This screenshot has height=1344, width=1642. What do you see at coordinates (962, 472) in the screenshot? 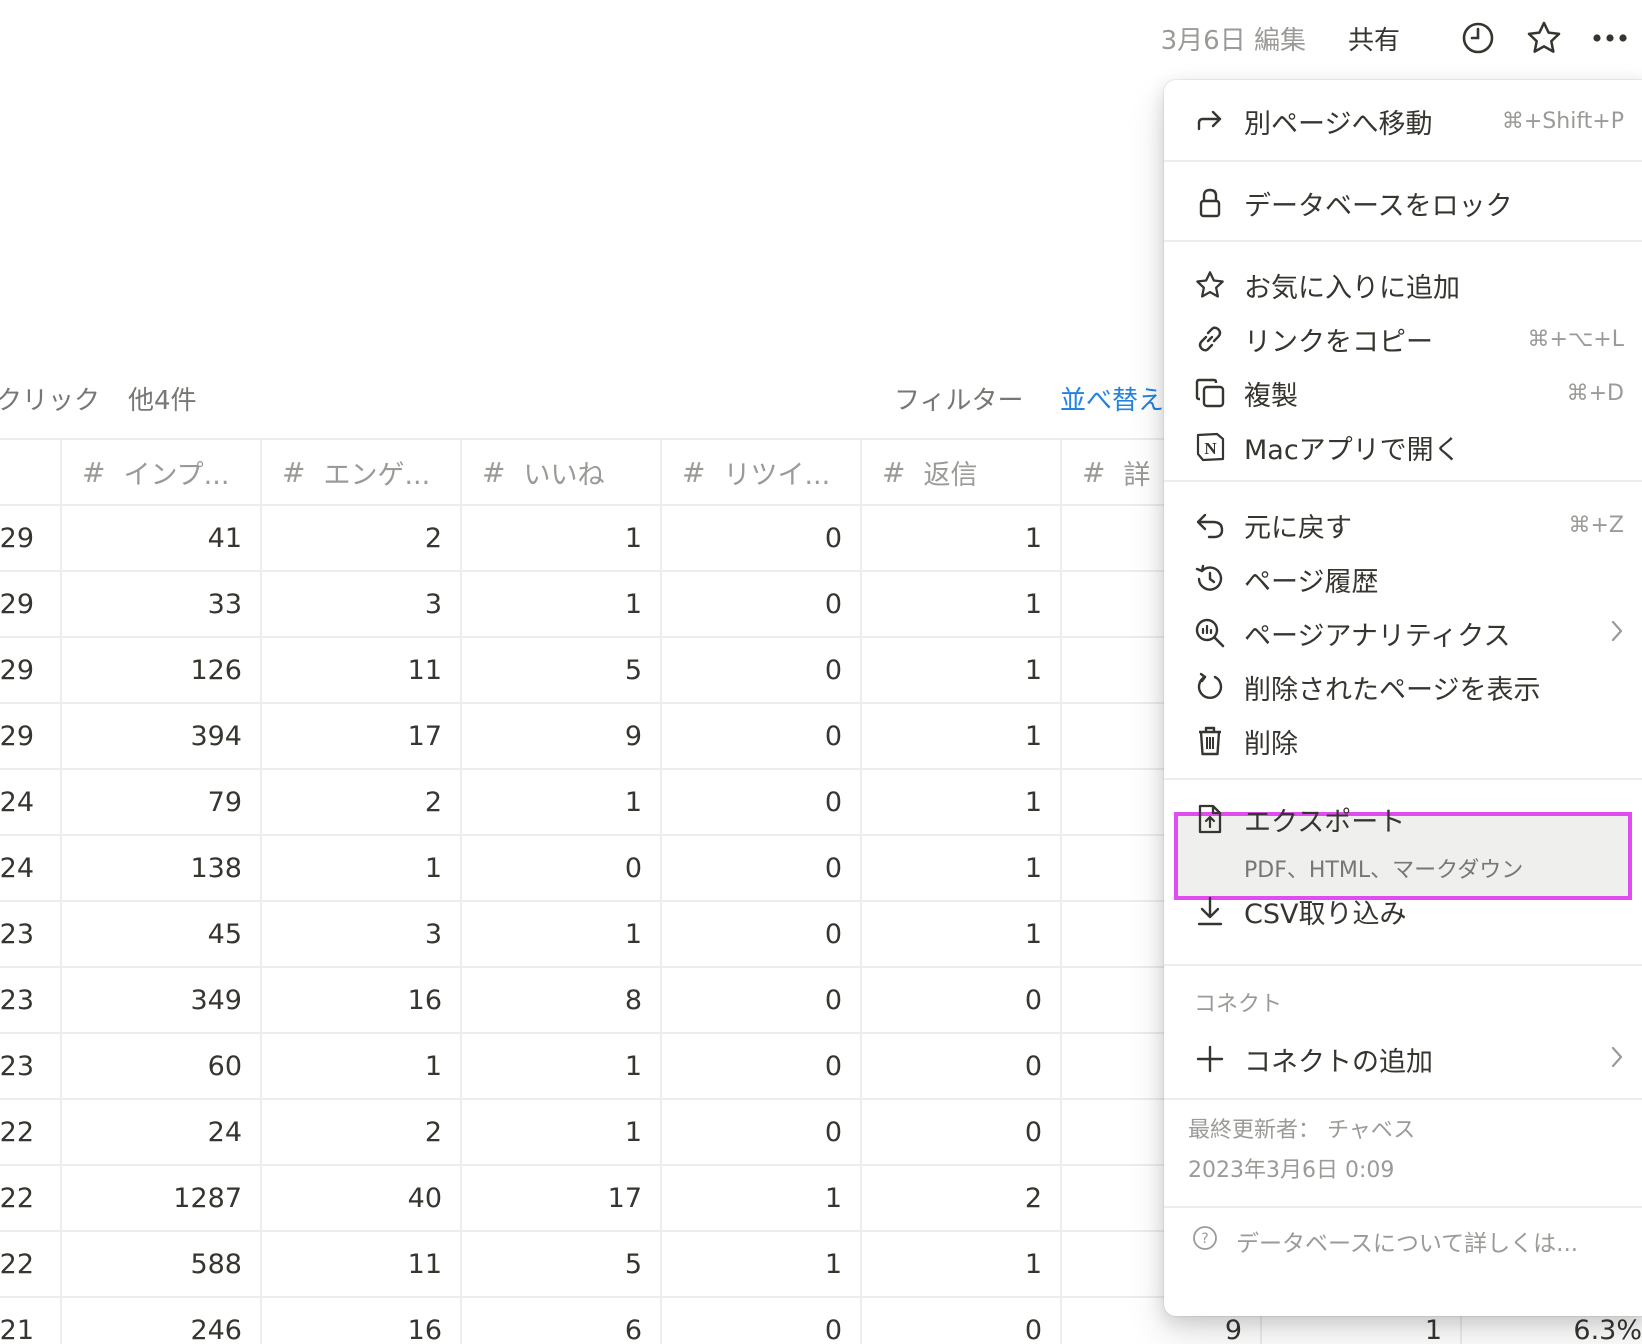
I see `header-cell: # 返信` at bounding box center [962, 472].